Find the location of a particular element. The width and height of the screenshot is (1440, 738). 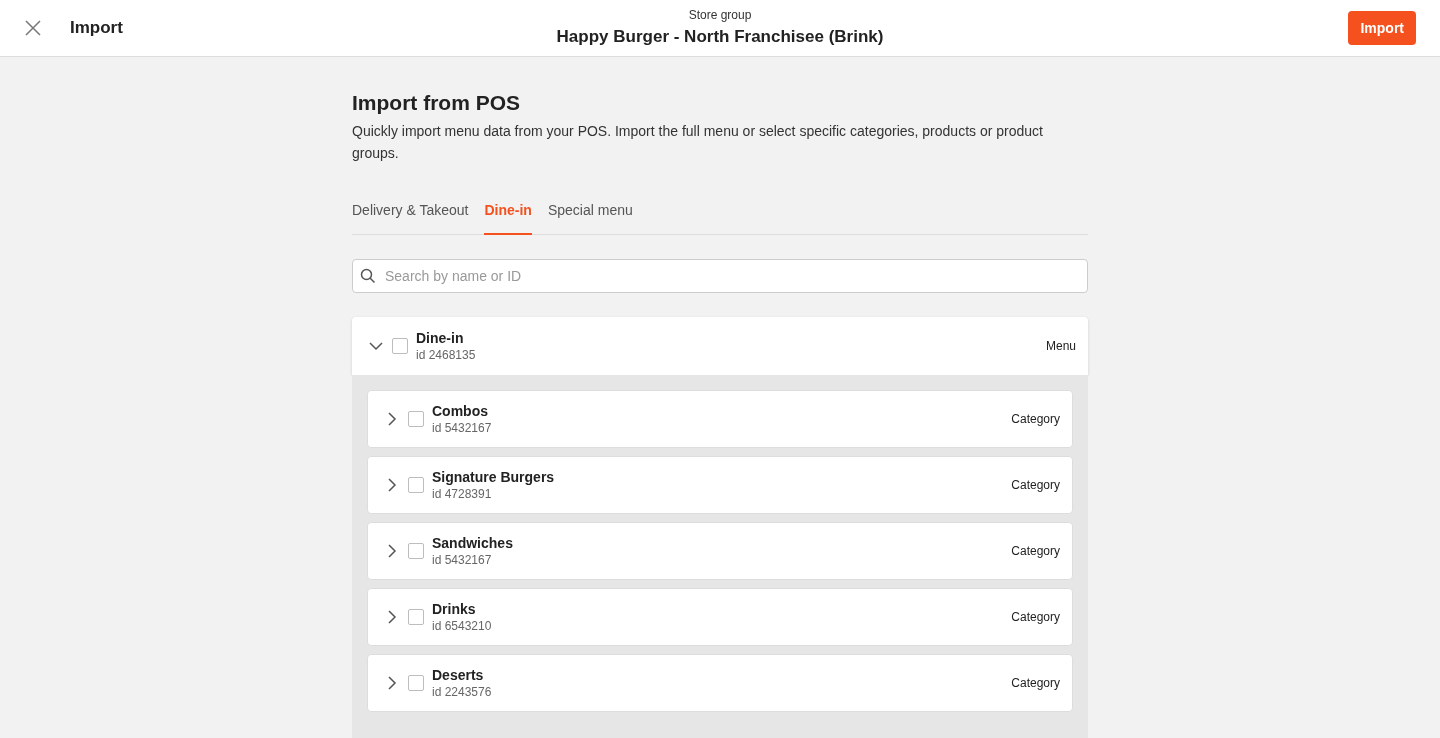

search-icon is located at coordinates (368, 276).